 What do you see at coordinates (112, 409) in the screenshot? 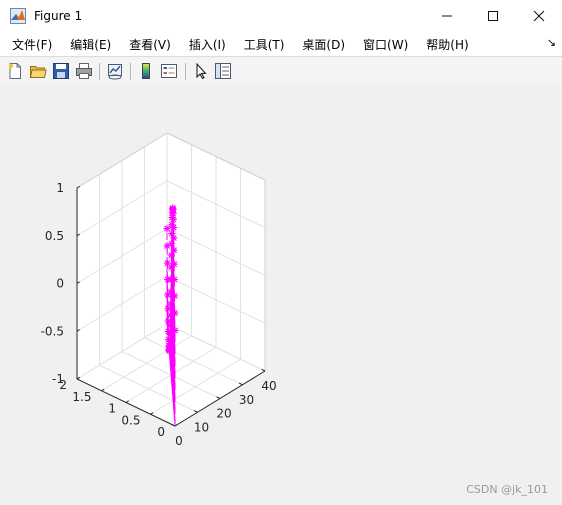
I see `y-tick-label: 1` at bounding box center [112, 409].